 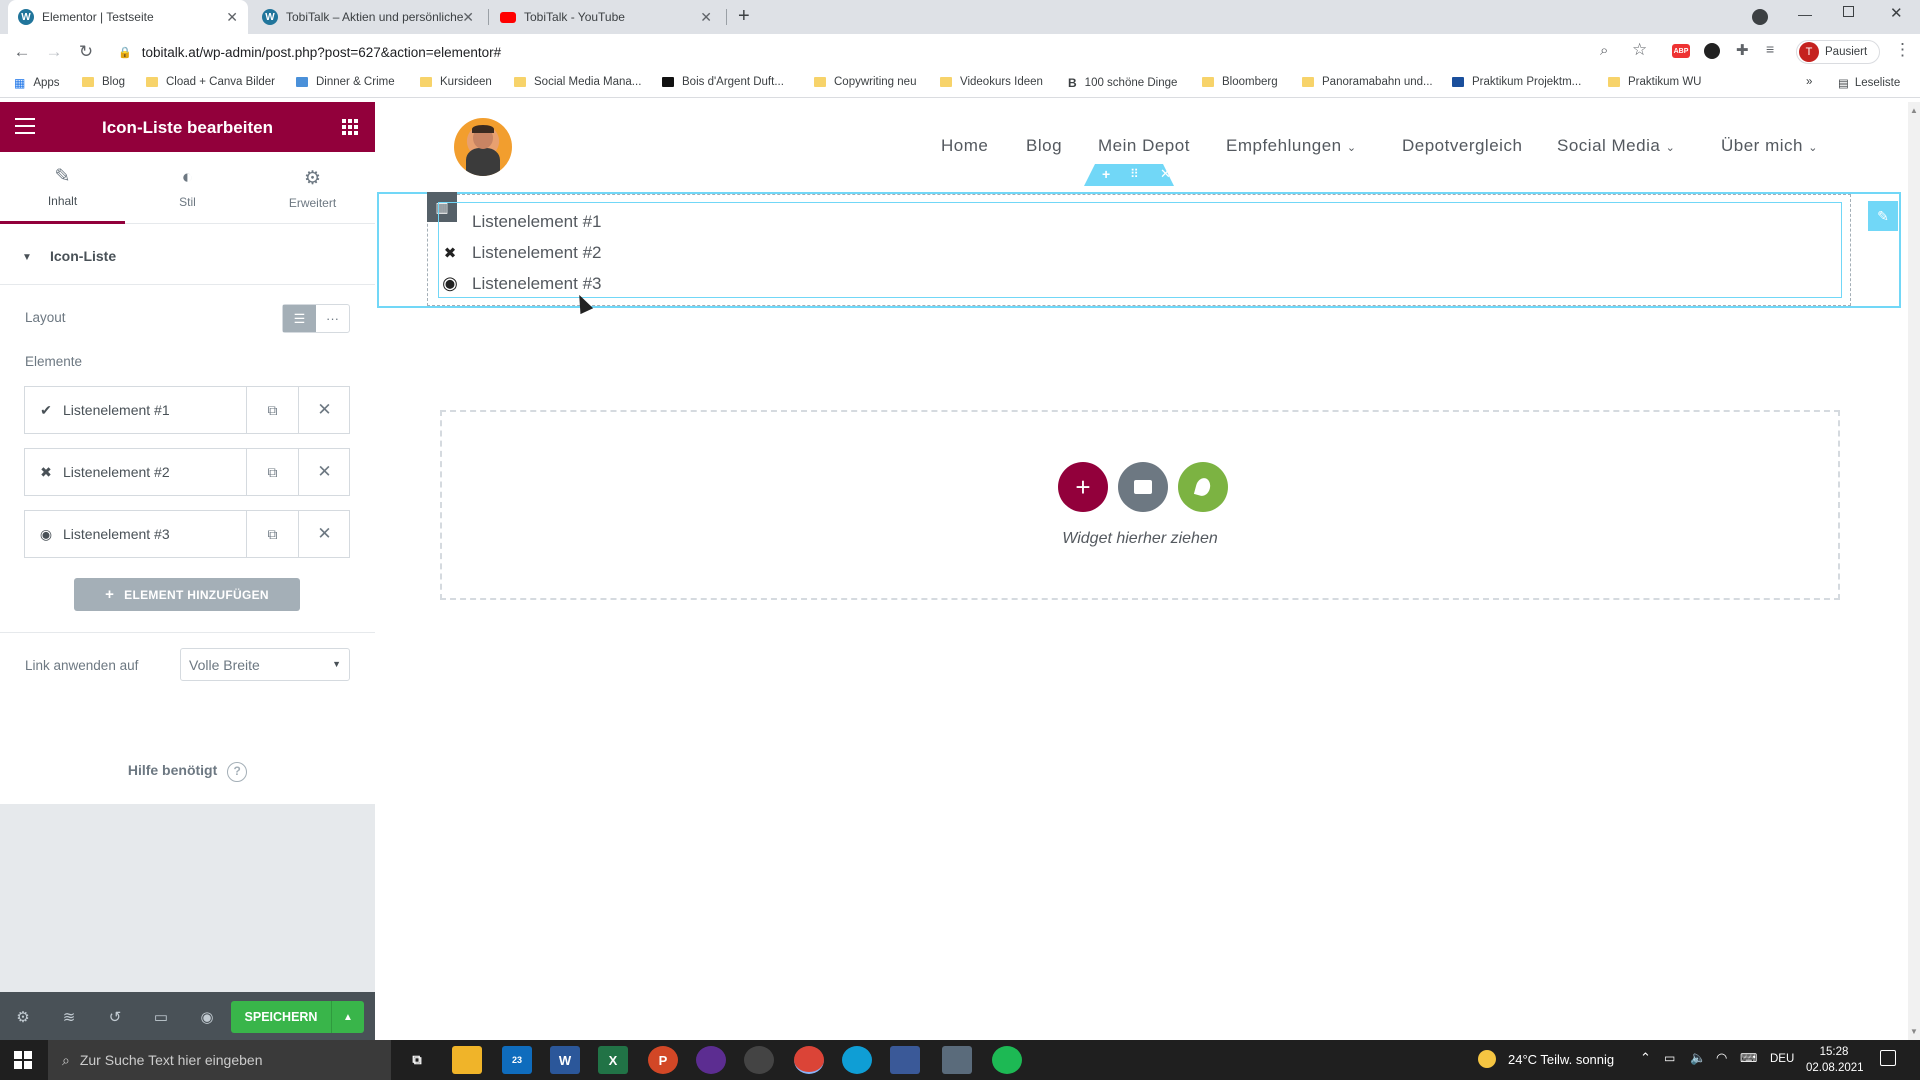 I want to click on wifi-icon: ◠, so click(x=1721, y=1058).